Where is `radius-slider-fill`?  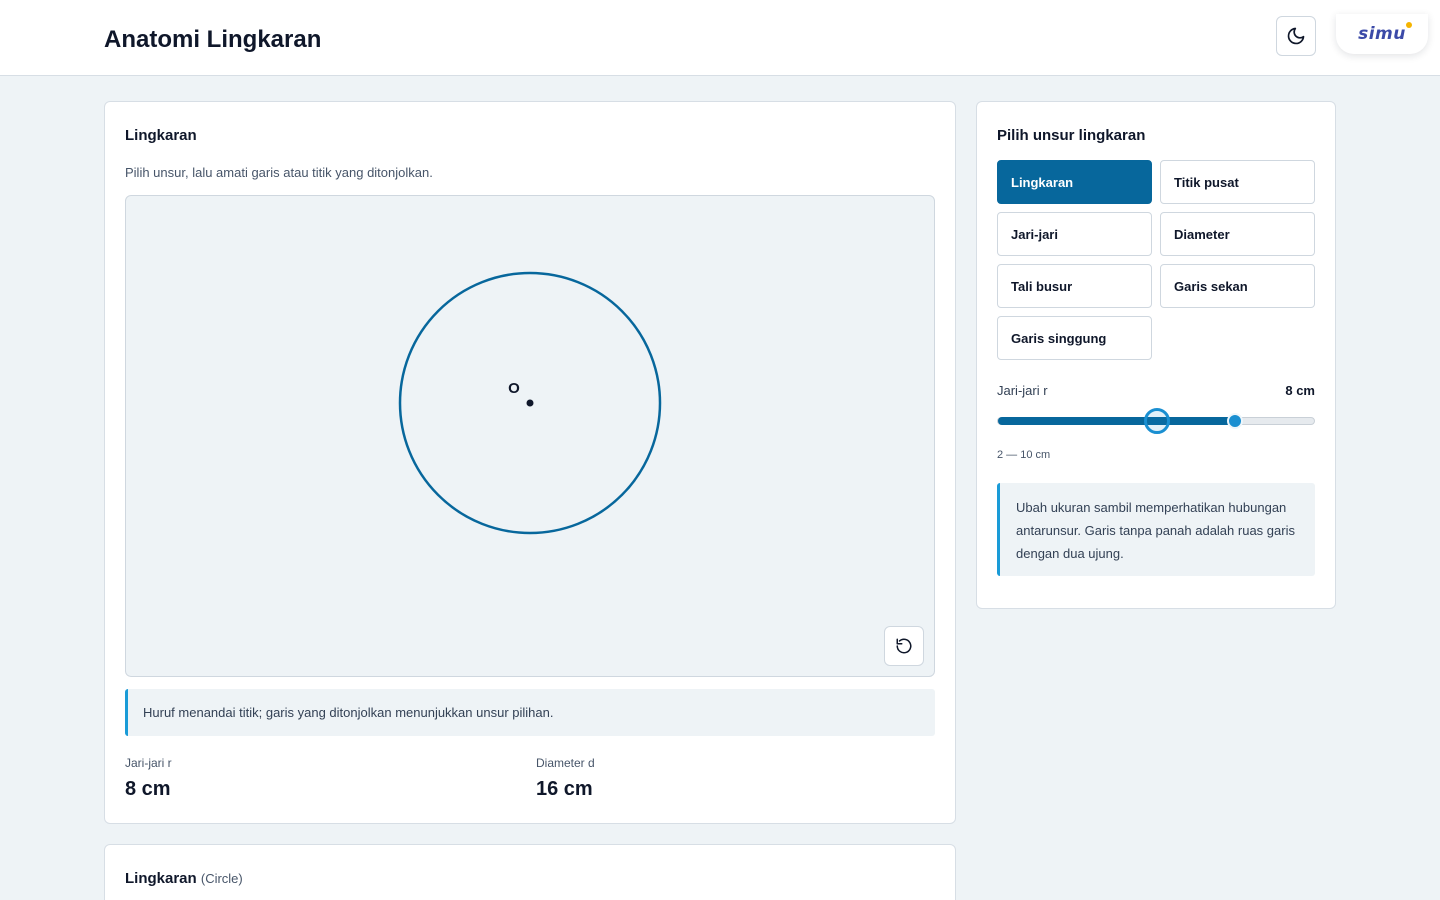 radius-slider-fill is located at coordinates (1116, 421).